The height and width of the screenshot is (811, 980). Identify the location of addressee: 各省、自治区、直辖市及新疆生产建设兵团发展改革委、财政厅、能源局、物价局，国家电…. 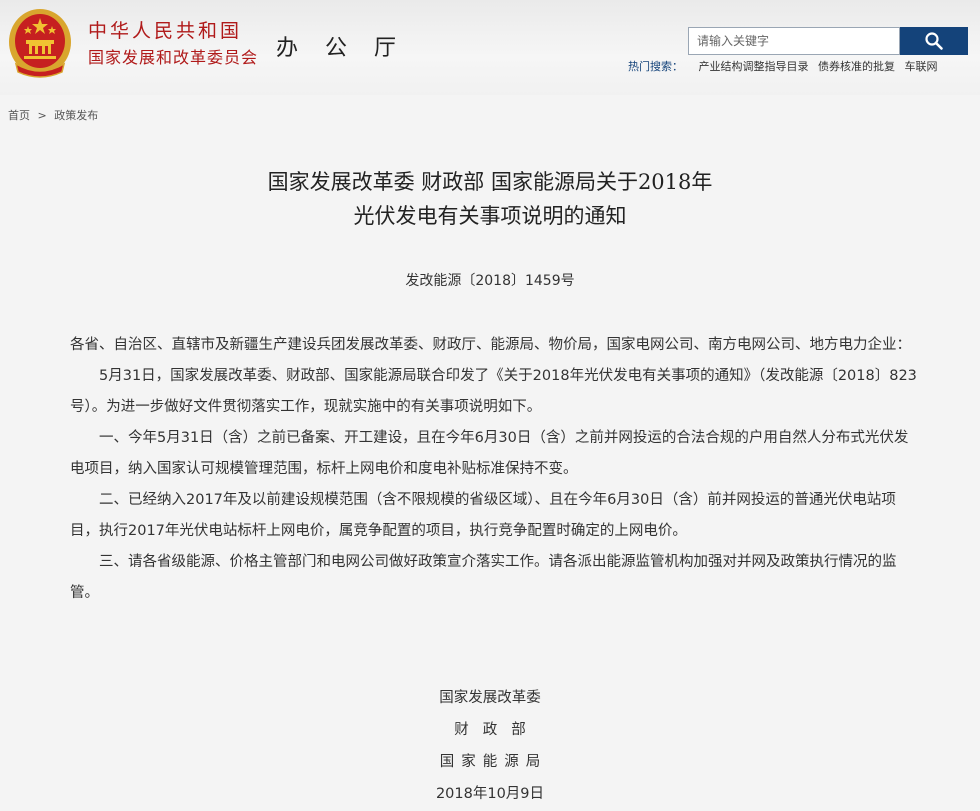
(490, 345).